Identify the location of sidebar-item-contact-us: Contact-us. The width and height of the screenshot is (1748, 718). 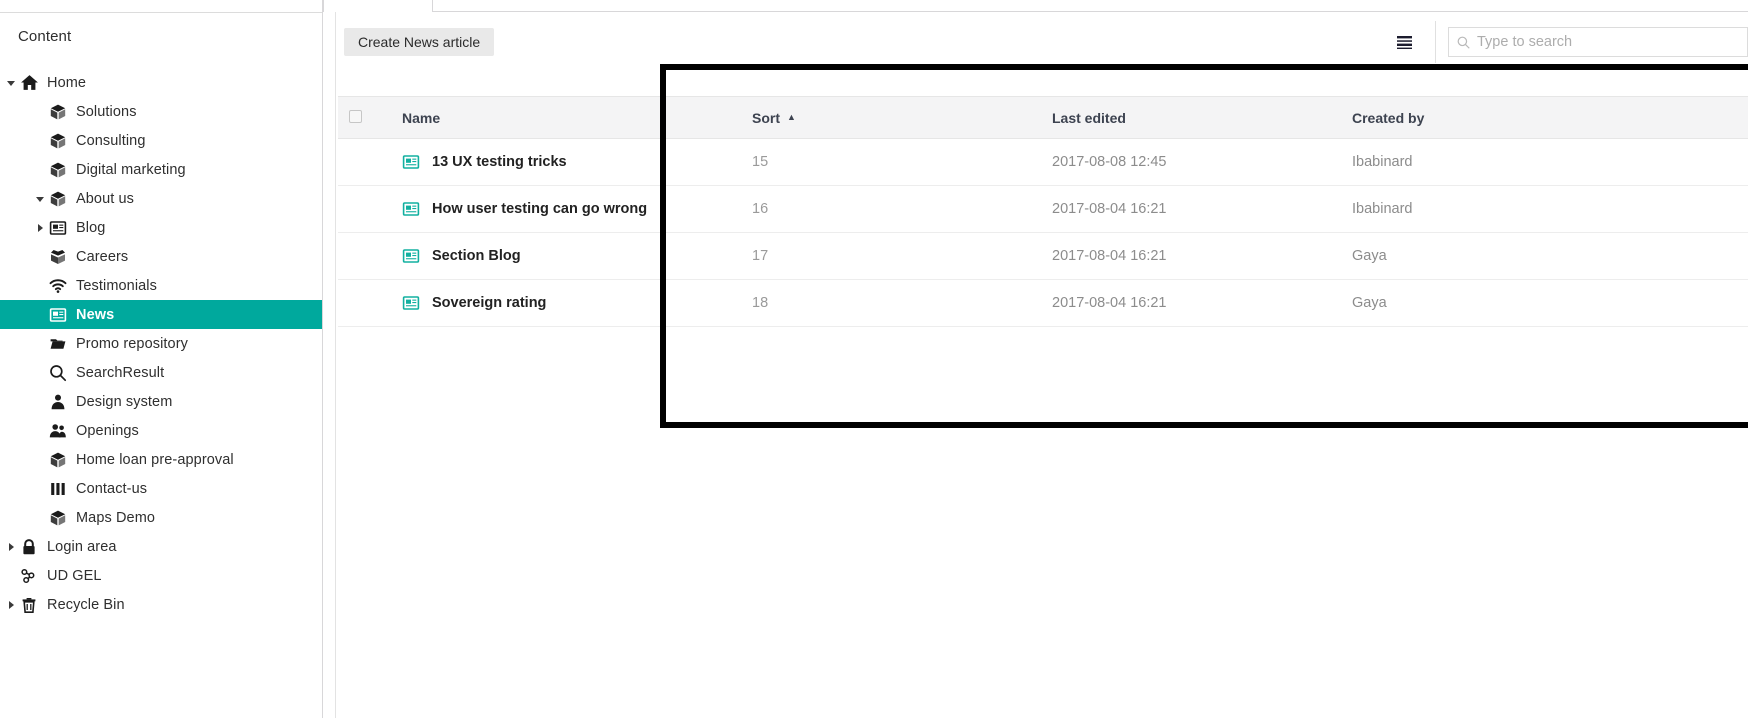
(161, 488).